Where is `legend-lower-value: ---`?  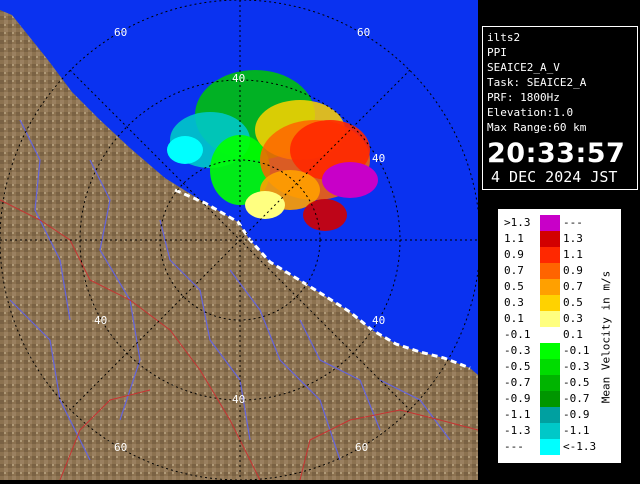 legend-lower-value: --- is located at coordinates (514, 446).